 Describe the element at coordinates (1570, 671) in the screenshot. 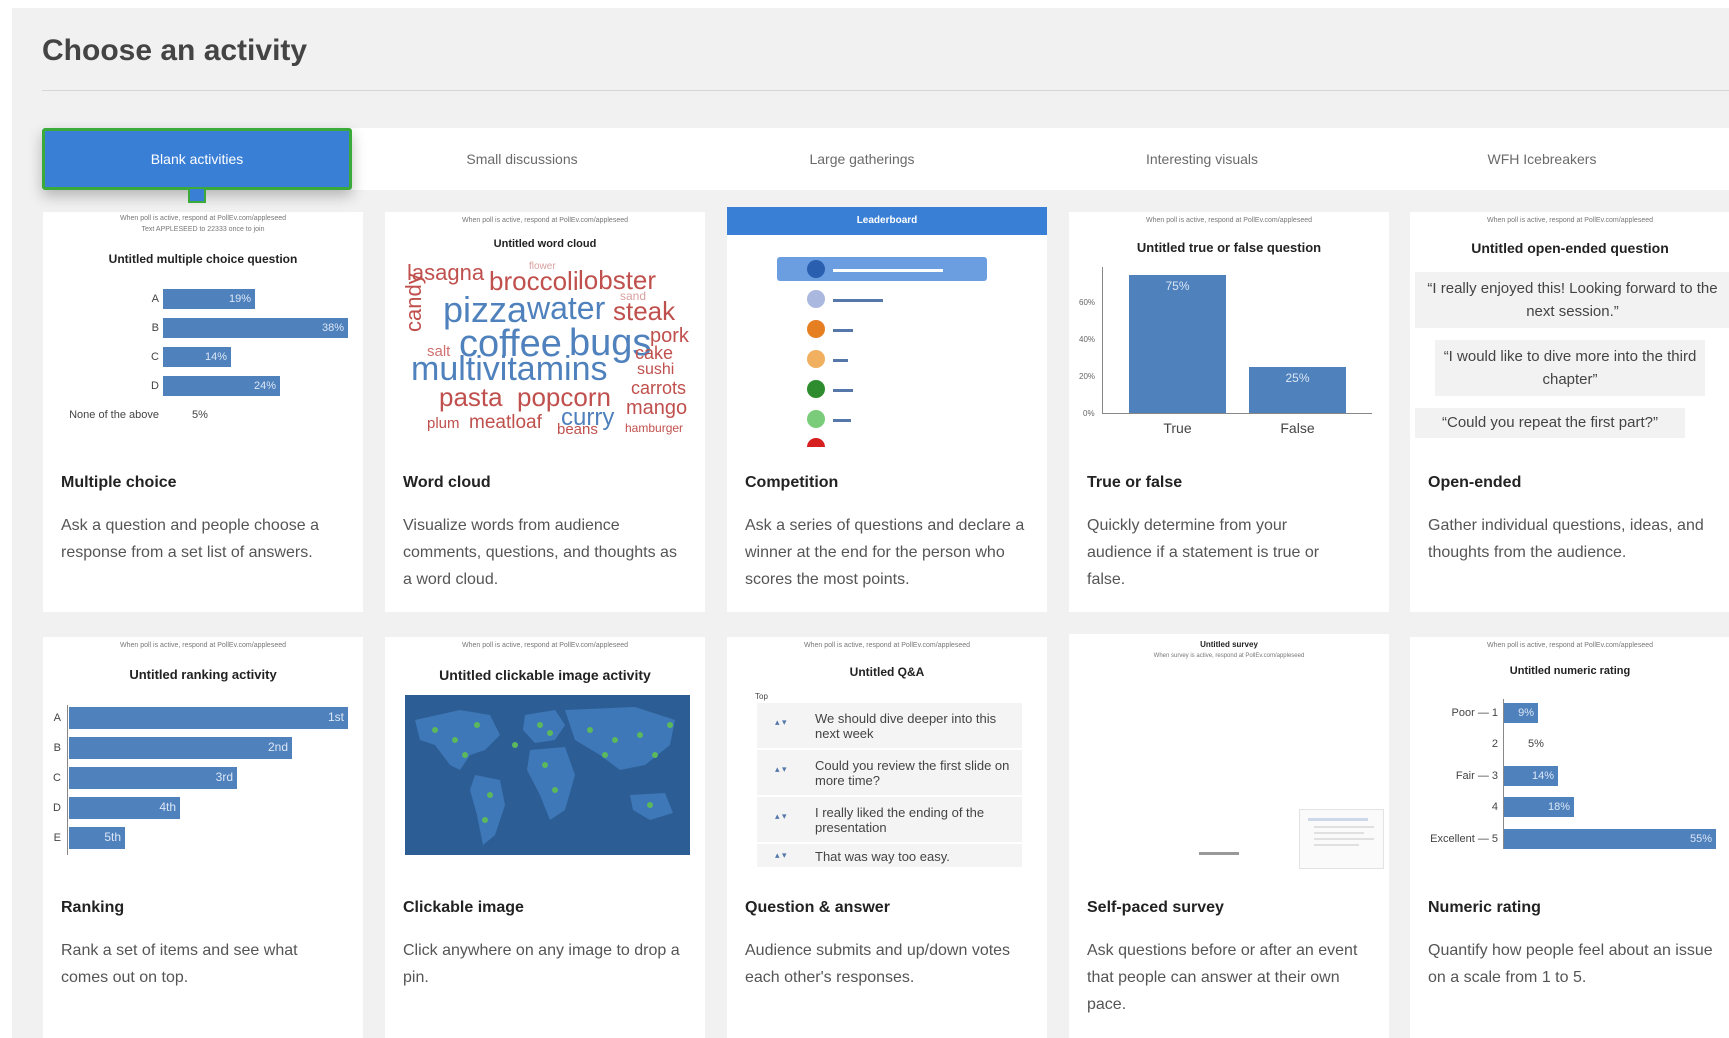

I see `preview-title: Untitled numeric rating` at that location.